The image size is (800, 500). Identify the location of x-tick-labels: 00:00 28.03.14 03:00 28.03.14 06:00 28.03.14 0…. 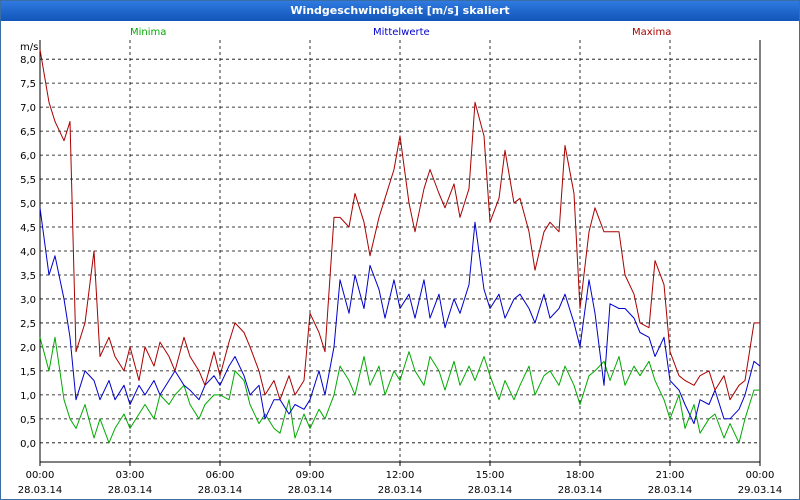
(400, 479).